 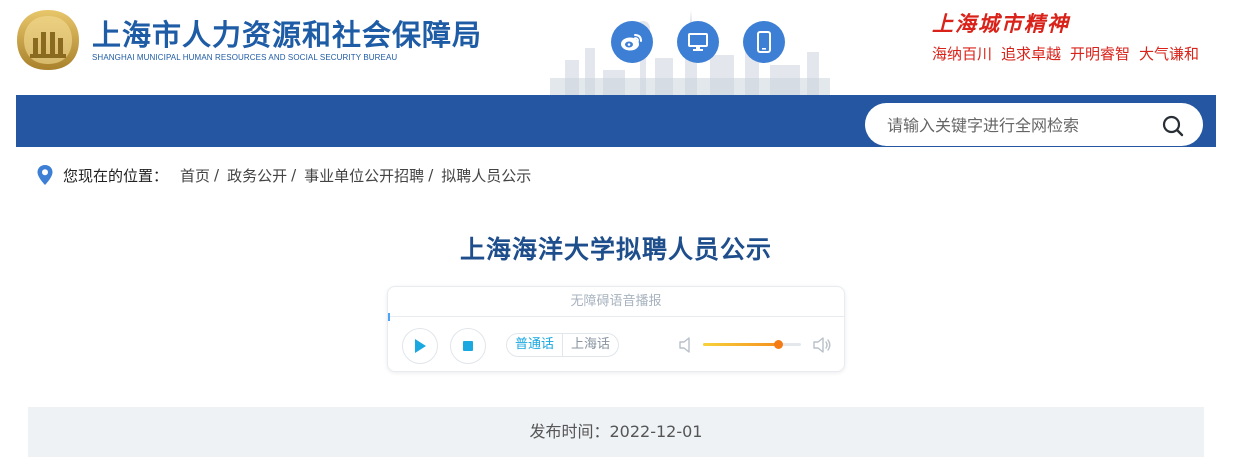 What do you see at coordinates (1169, 54) in the screenshot?
I see `city-spirit-word: 大气谦和` at bounding box center [1169, 54].